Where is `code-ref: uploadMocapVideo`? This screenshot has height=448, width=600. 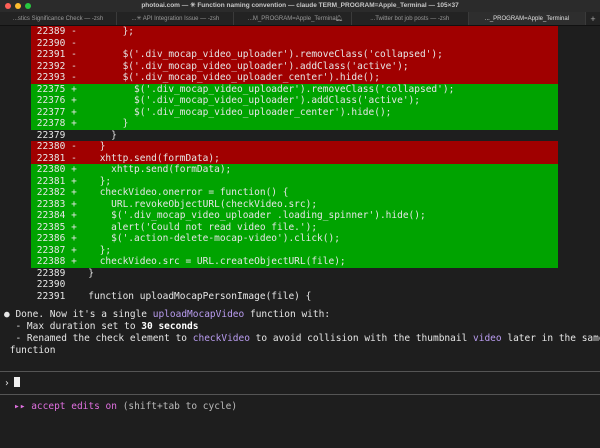 code-ref: uploadMocapVideo is located at coordinates (198, 314).